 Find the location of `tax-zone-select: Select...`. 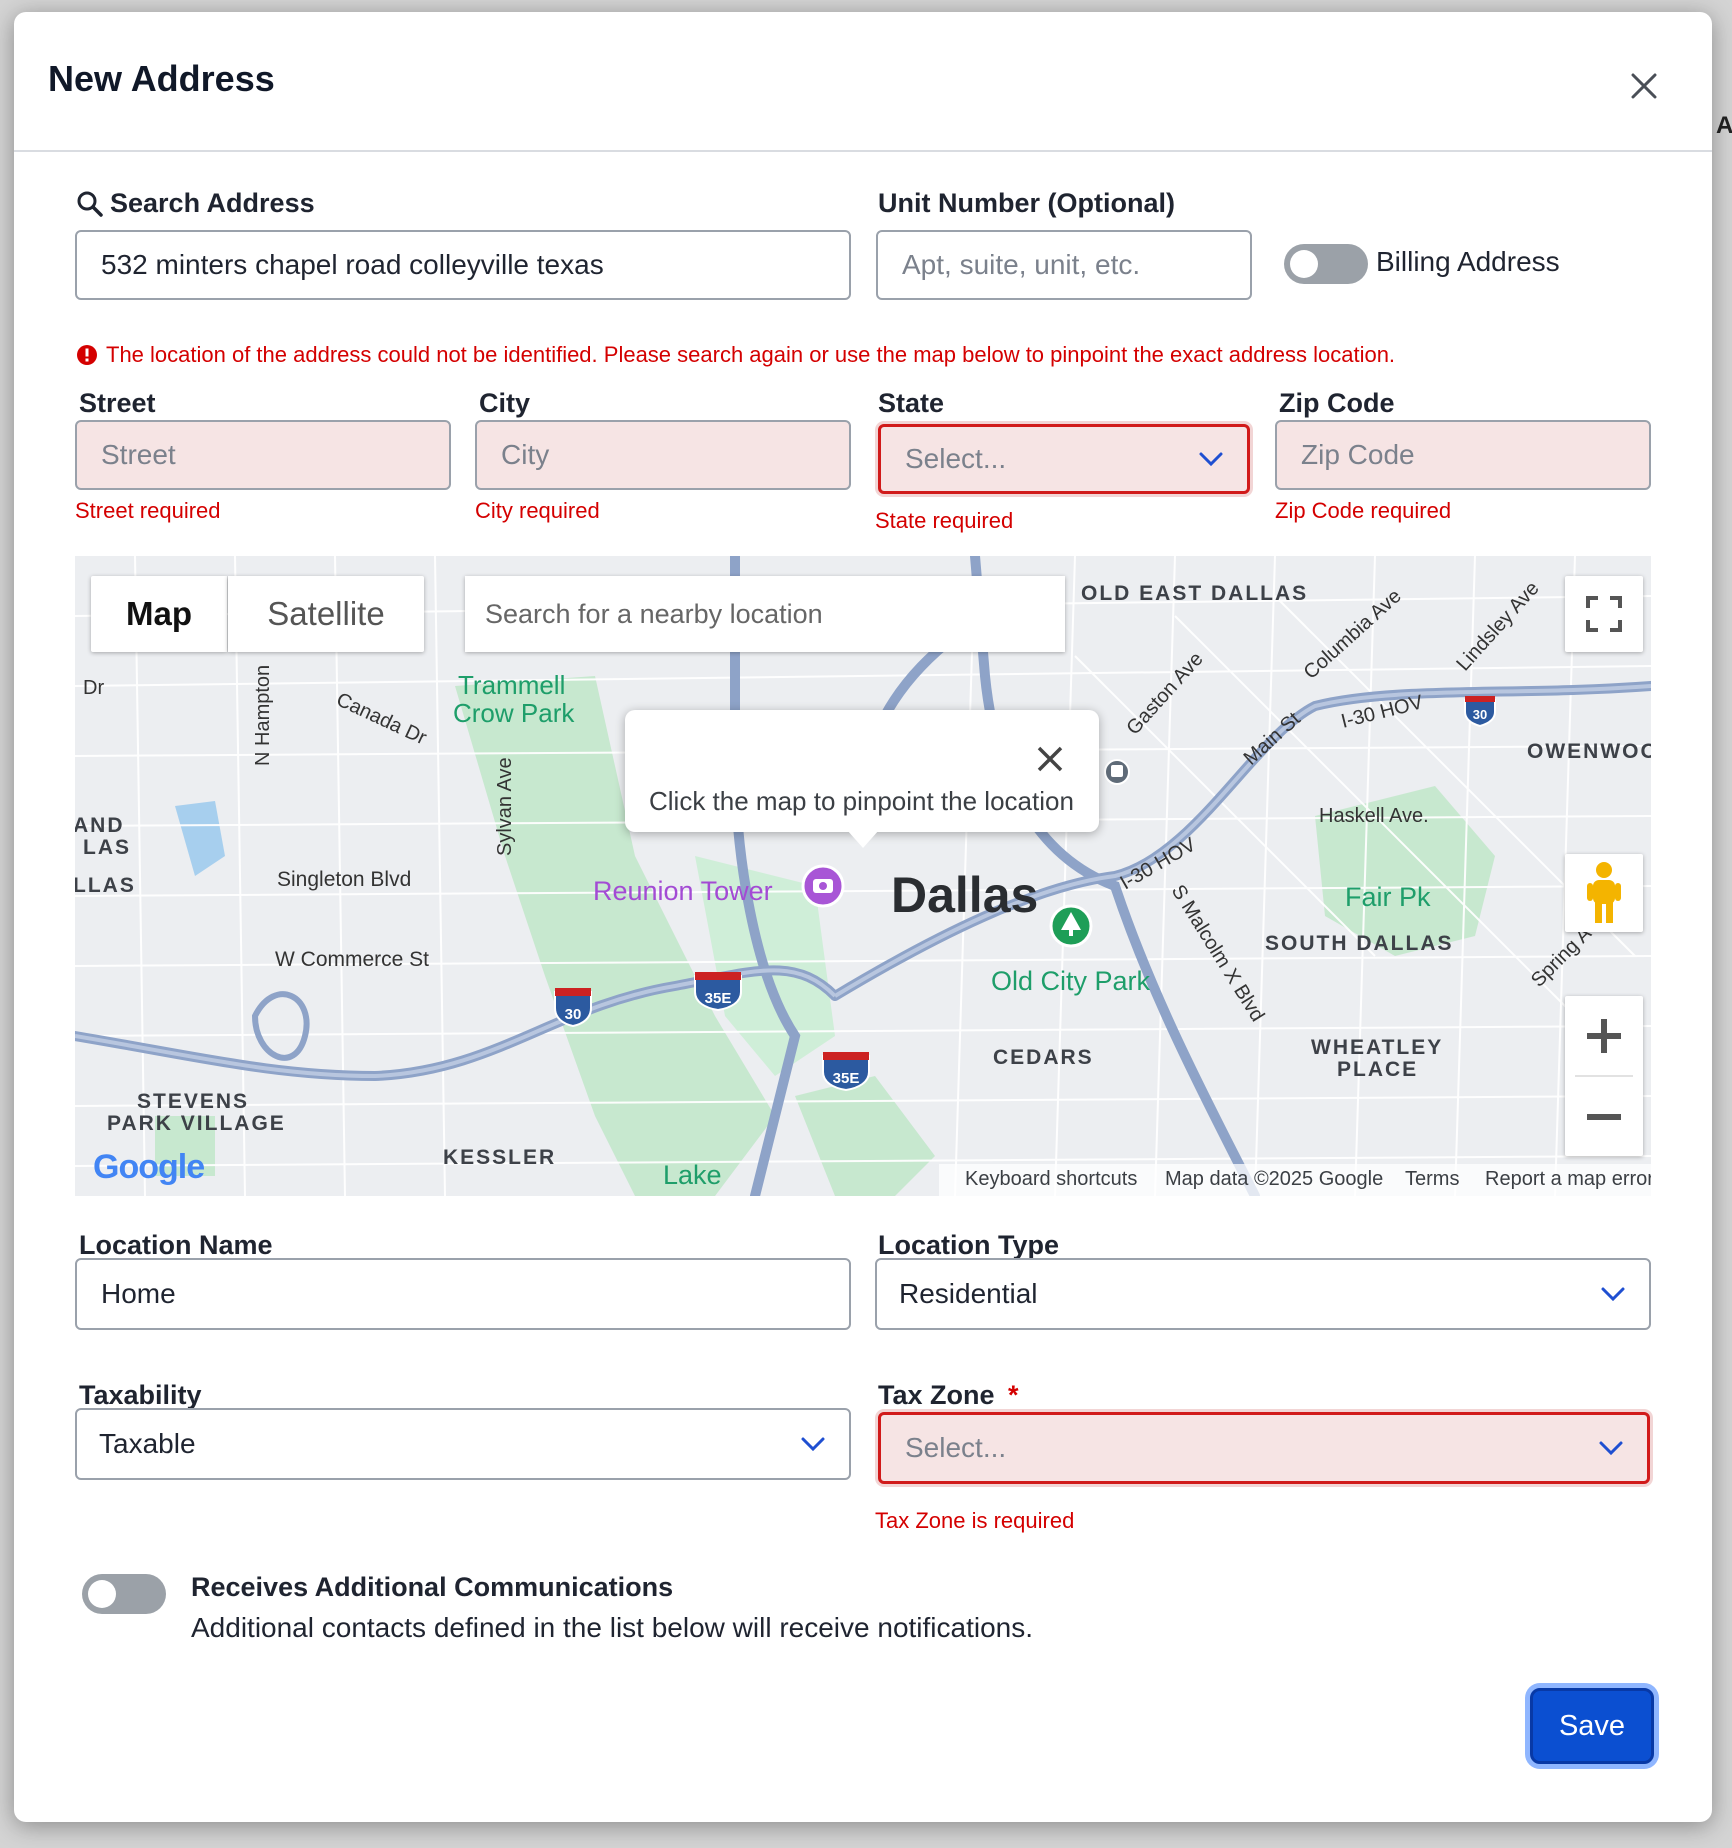

tax-zone-select: Select... is located at coordinates (1264, 1448).